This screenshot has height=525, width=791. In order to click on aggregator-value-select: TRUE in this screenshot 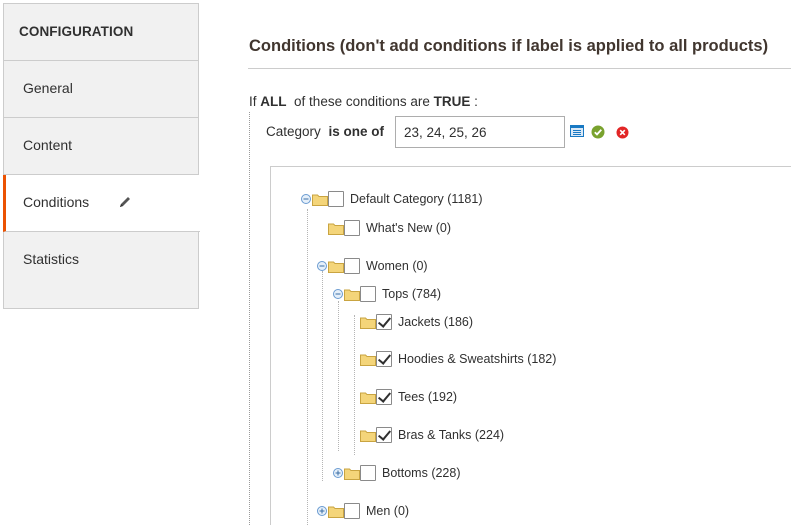, I will do `click(452, 101)`.